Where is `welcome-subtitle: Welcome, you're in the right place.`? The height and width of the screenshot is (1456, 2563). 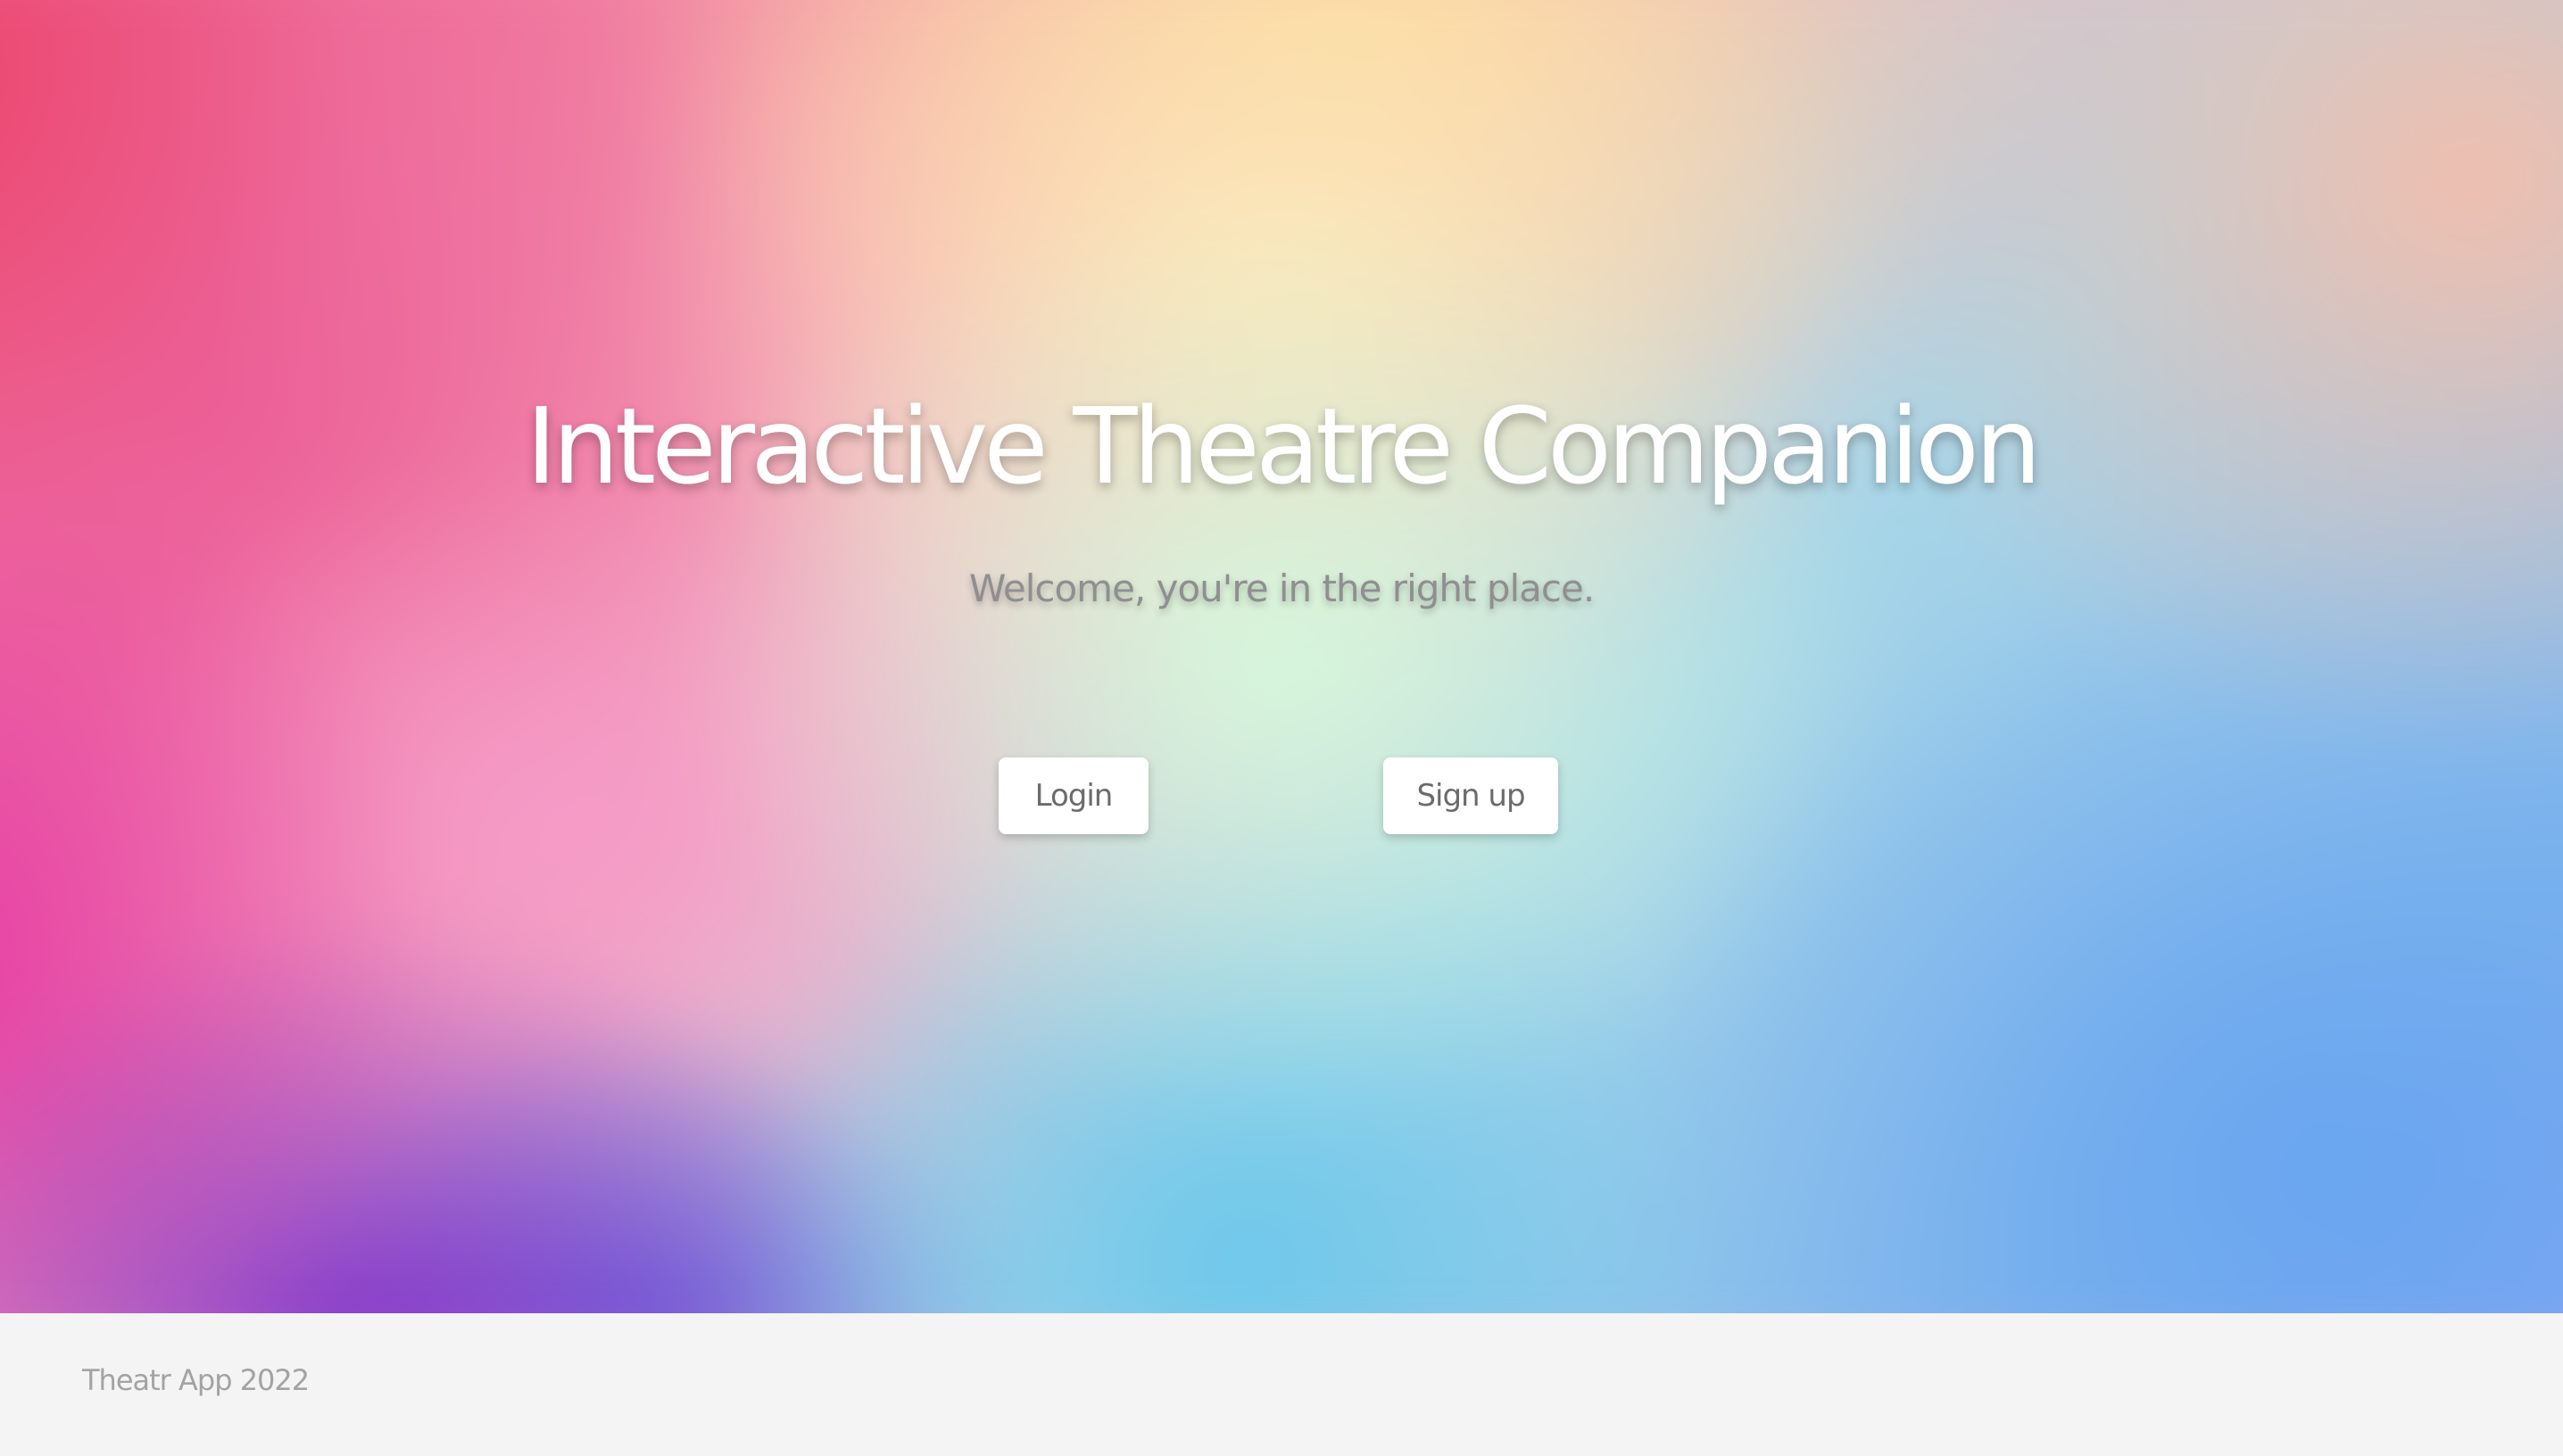 welcome-subtitle: Welcome, you're in the right place. is located at coordinates (1281, 589).